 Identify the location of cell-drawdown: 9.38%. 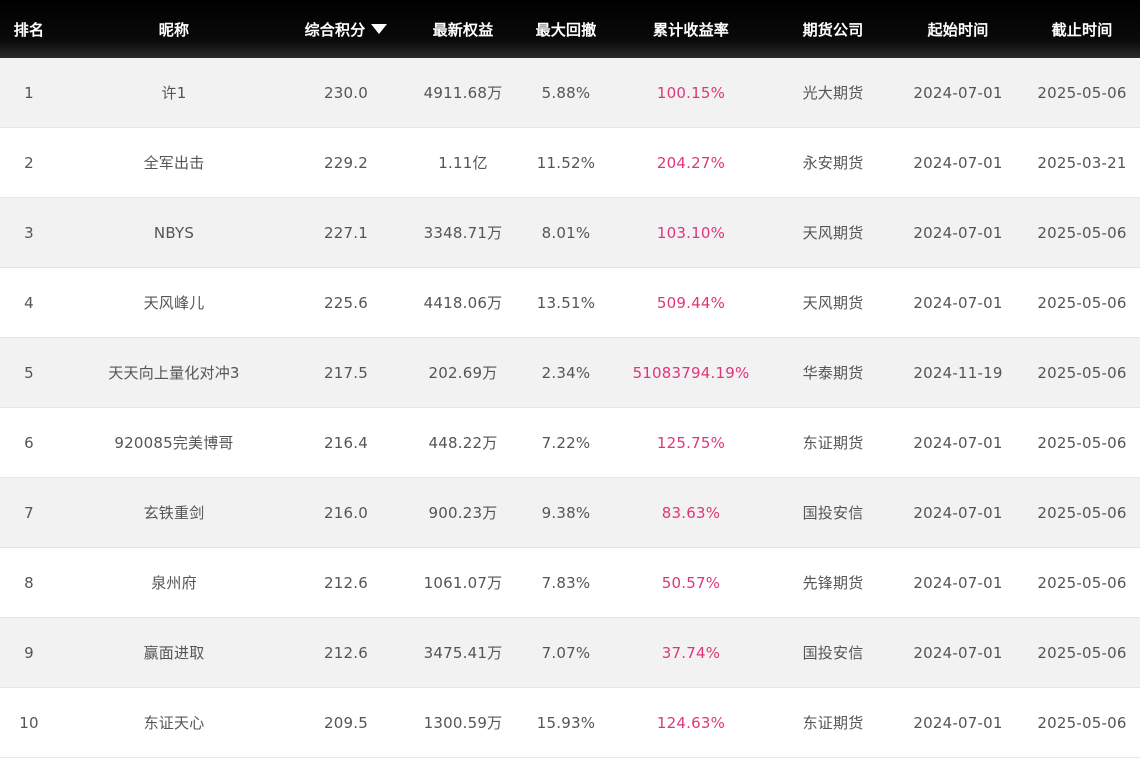
(566, 512).